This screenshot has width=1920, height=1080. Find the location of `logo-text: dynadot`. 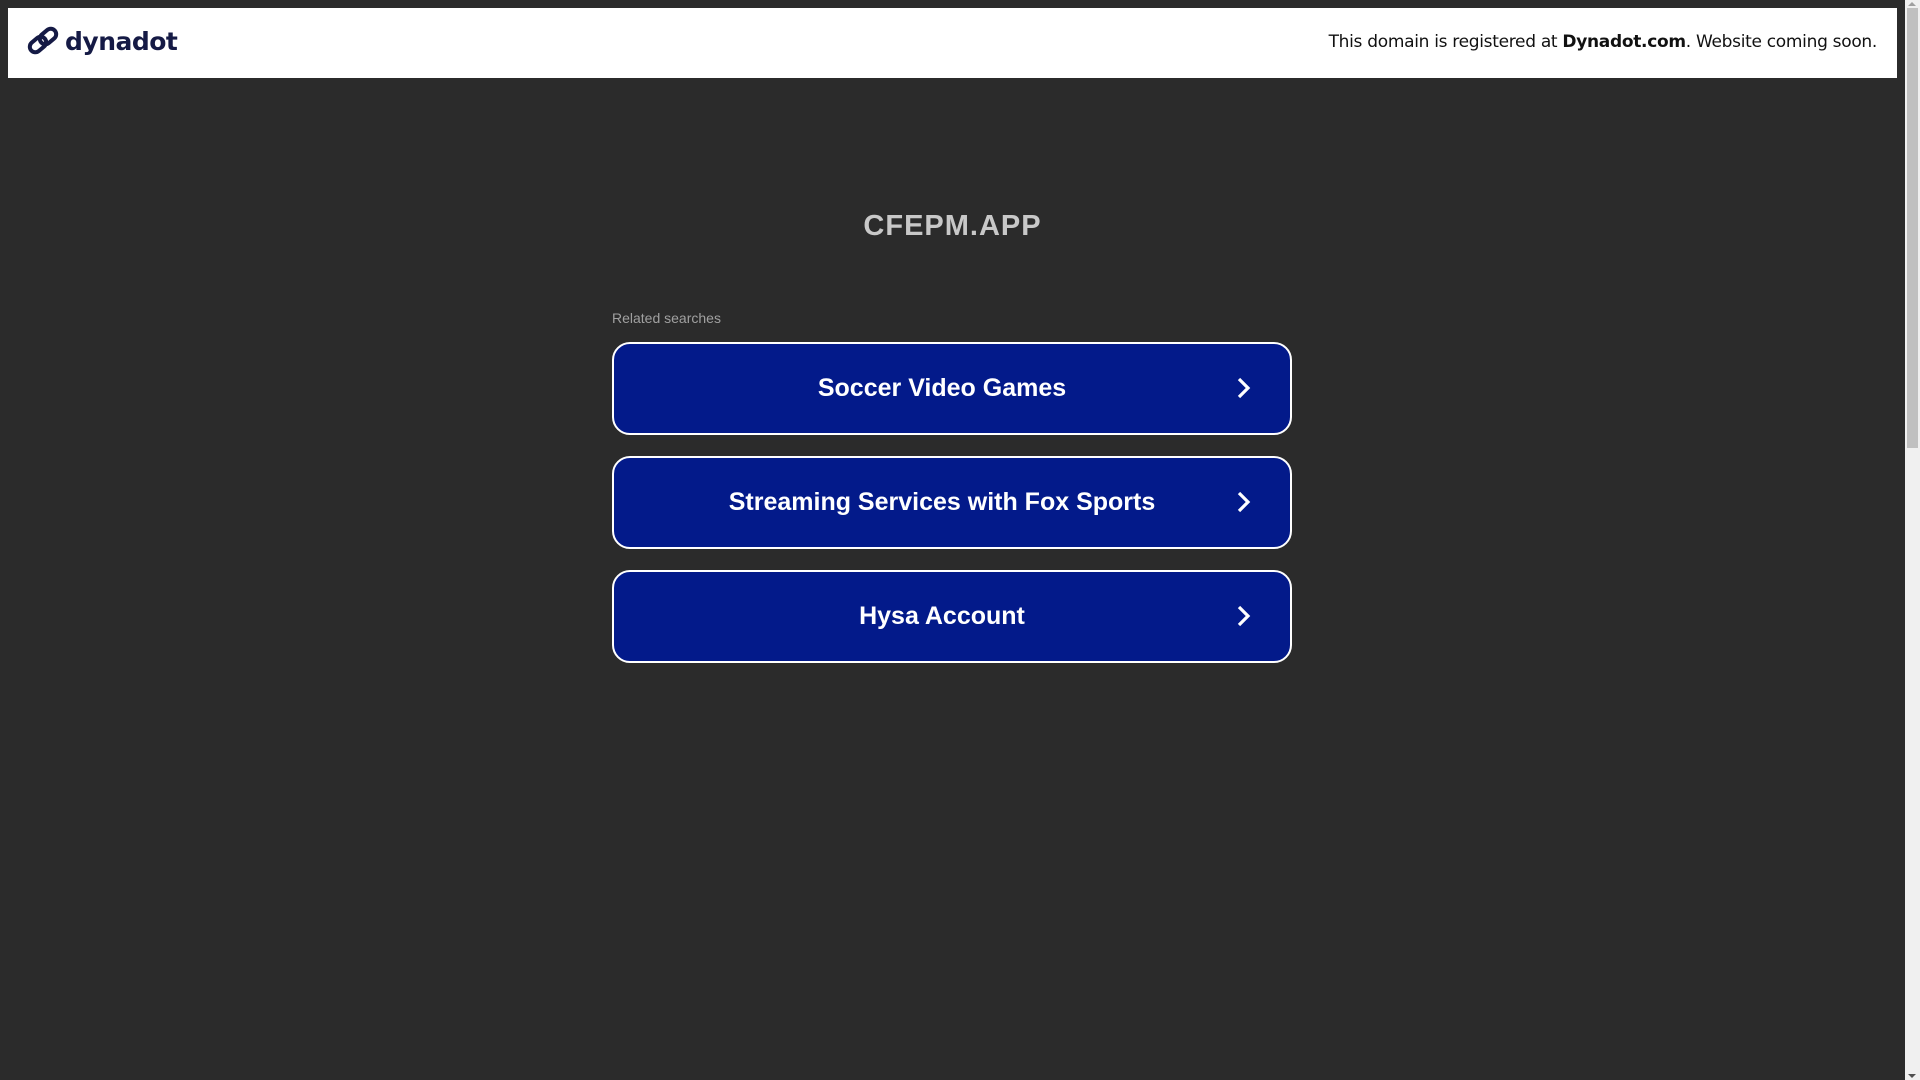

logo-text: dynadot is located at coordinates (121, 41).